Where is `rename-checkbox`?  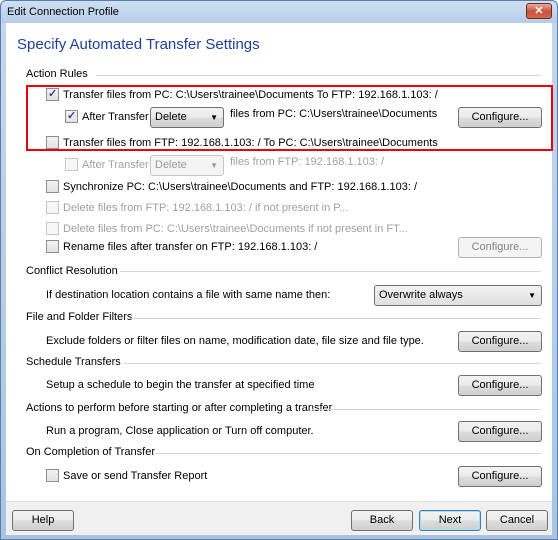 rename-checkbox is located at coordinates (52, 246).